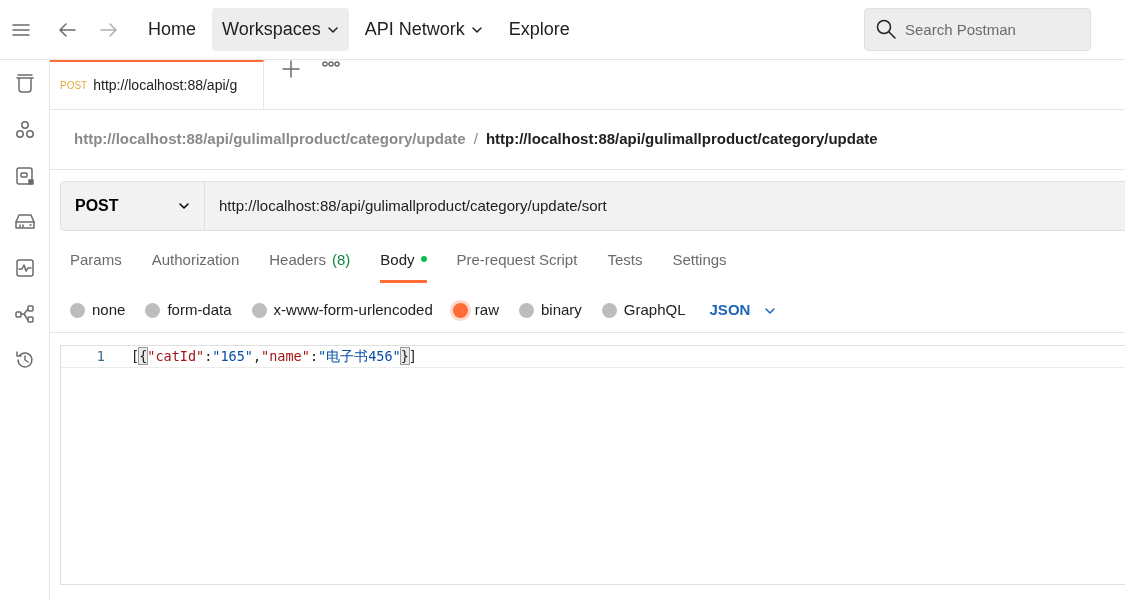  What do you see at coordinates (96, 266) in the screenshot?
I see `section-tab: Params` at bounding box center [96, 266].